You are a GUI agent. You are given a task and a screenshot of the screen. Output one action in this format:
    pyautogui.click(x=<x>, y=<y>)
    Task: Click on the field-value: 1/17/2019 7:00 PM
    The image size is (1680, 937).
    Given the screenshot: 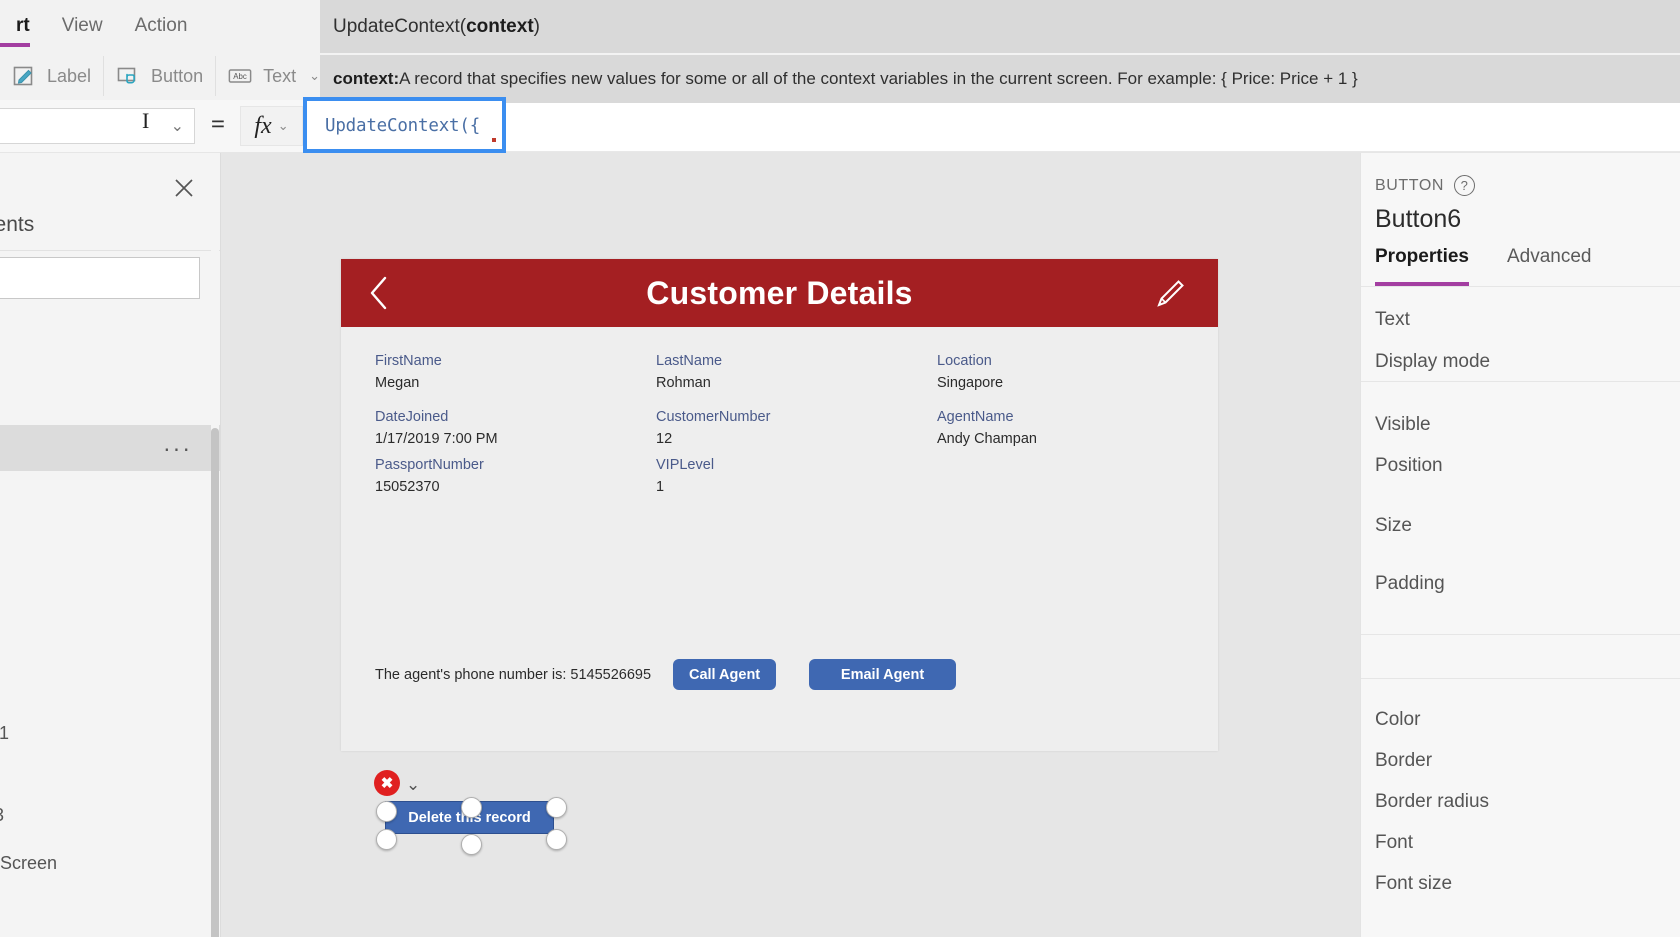 What is the action you would take?
    pyautogui.click(x=436, y=439)
    